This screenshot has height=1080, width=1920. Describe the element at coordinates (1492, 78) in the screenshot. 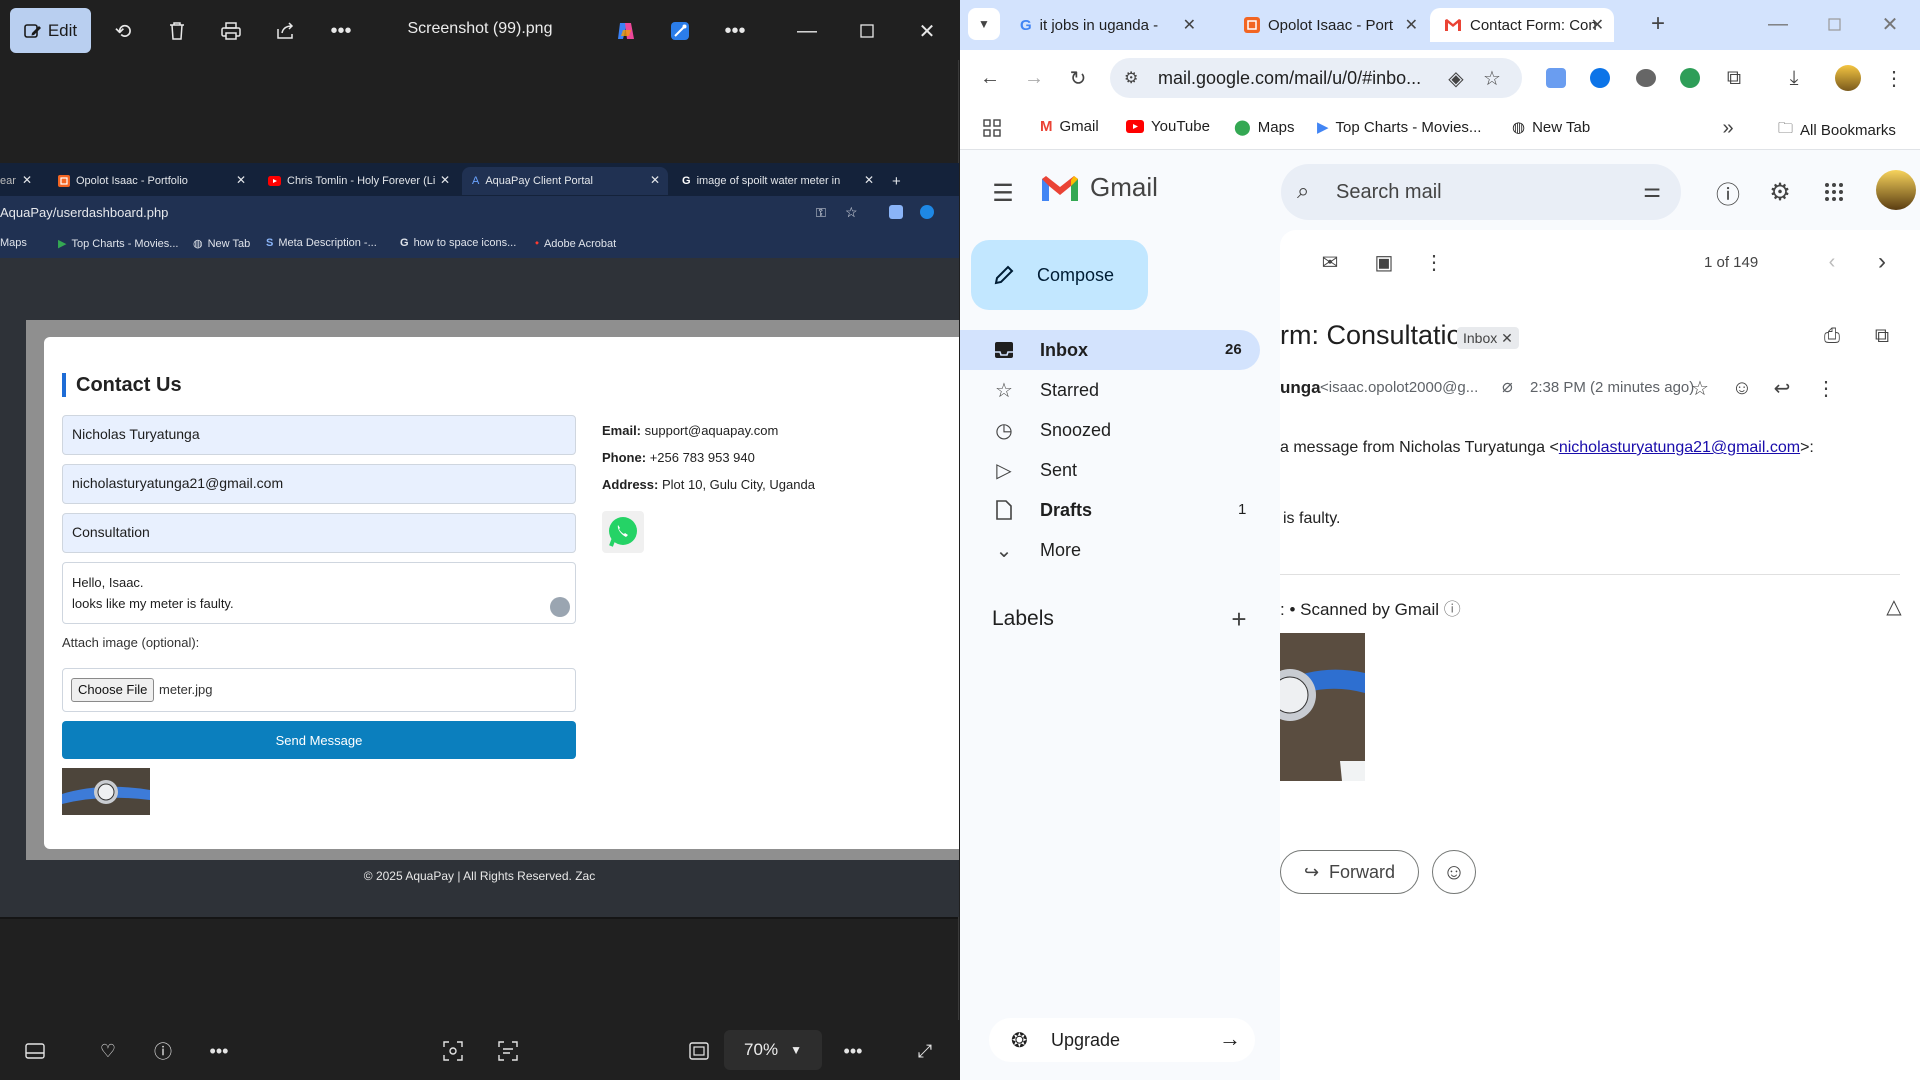

I see `bookmark-star-icon: ☆` at that location.